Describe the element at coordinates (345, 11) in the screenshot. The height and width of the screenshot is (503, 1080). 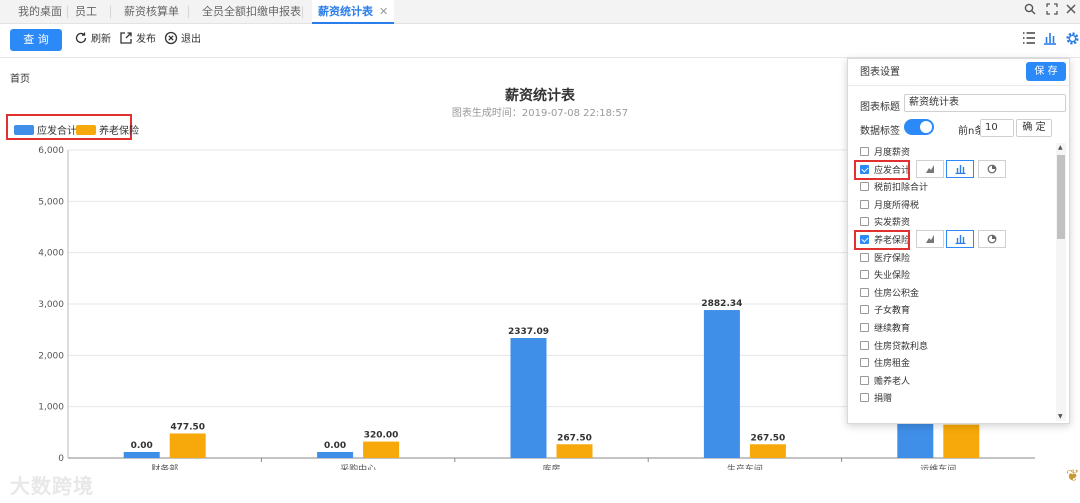
I see `tab-salary-stats-label: 薪资统计表` at that location.